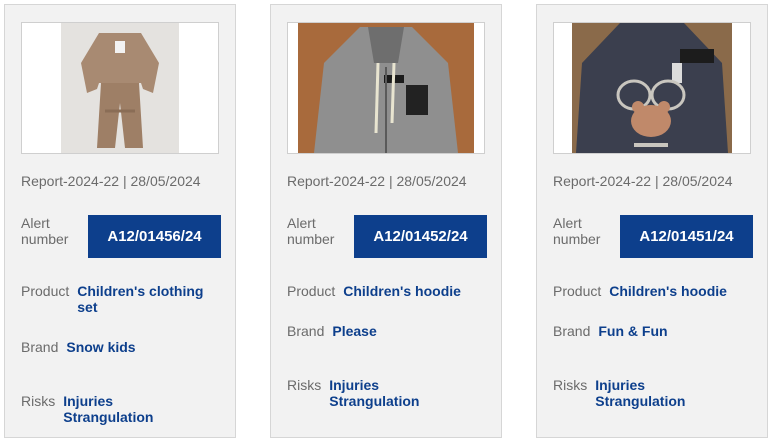 This screenshot has width=776, height=443. I want to click on brand-value: Fun & Fun, so click(633, 331).